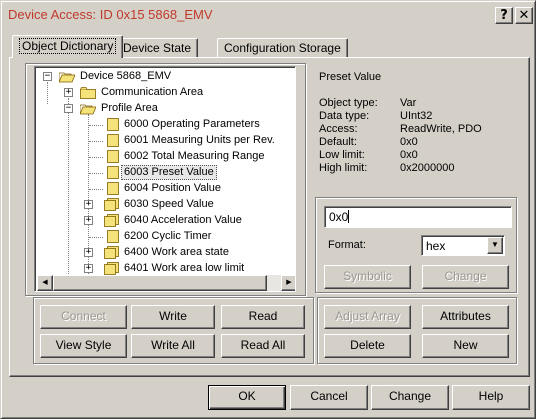  What do you see at coordinates (129, 108) in the screenshot?
I see `tree-item-label: Profile Area` at bounding box center [129, 108].